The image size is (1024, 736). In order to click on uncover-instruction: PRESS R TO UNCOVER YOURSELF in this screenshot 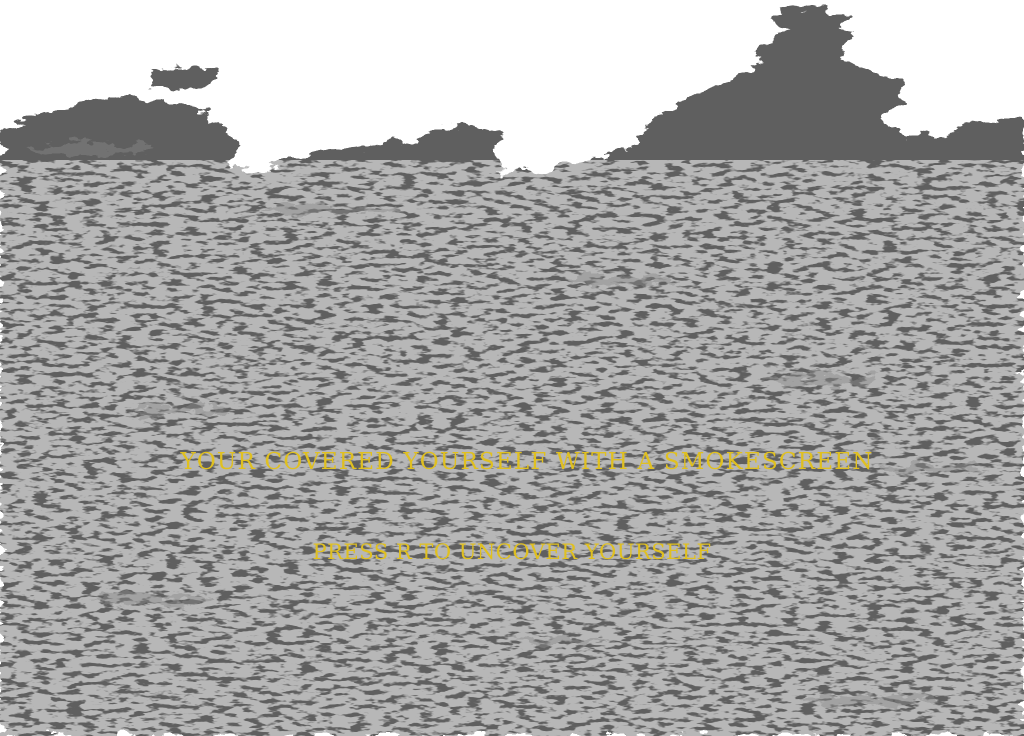, I will do `click(512, 552)`.